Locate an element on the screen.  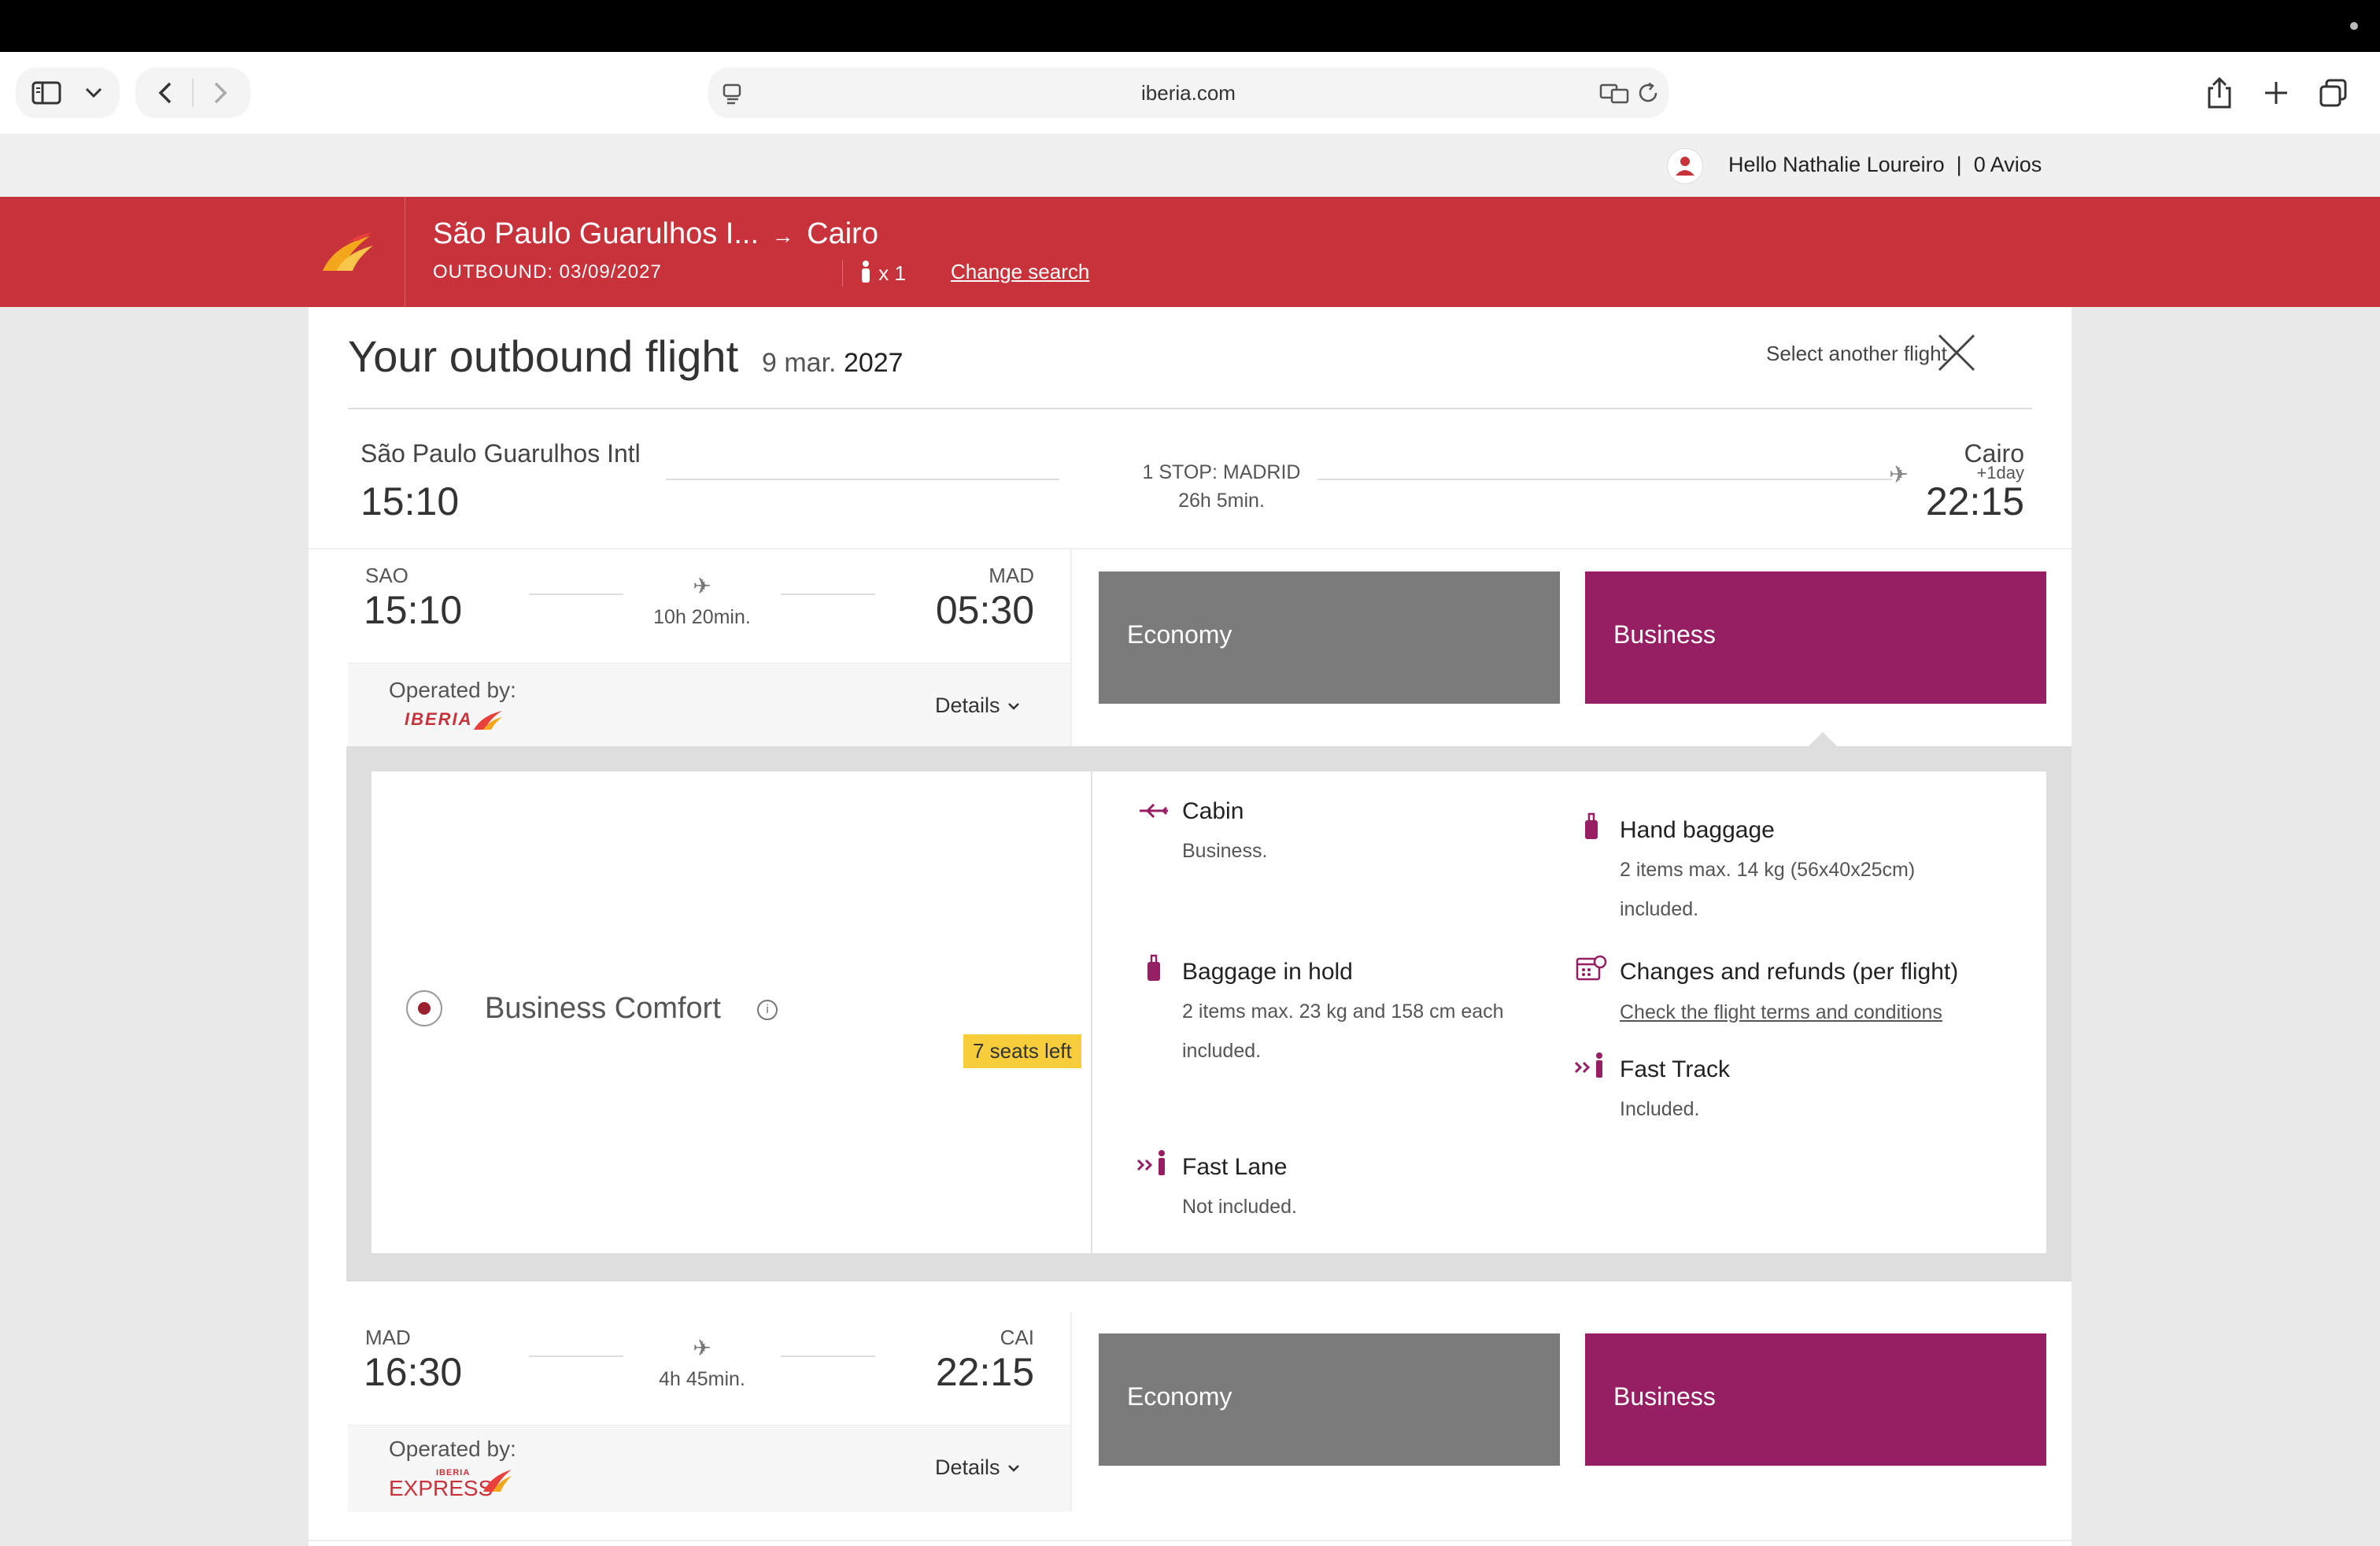
flight-date: 9 mar. 2027 is located at coordinates (833, 363).